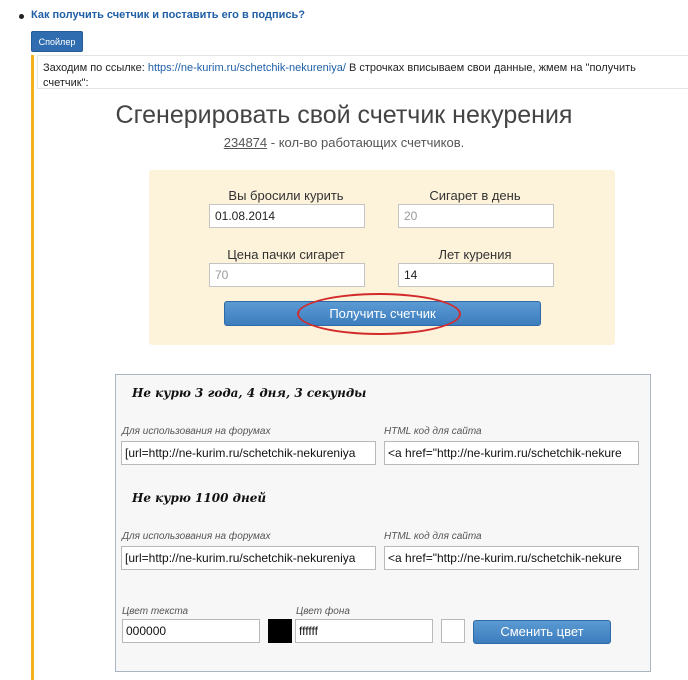  I want to click on html-code-label-1: HTML код для сайта, so click(433, 431).